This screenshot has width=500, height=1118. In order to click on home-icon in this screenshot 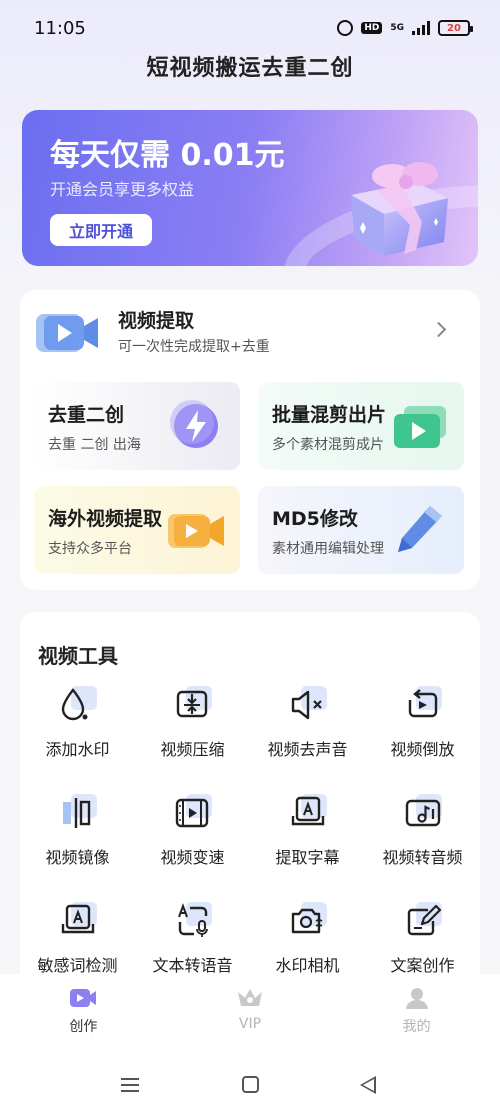, I will do `click(250, 1084)`.